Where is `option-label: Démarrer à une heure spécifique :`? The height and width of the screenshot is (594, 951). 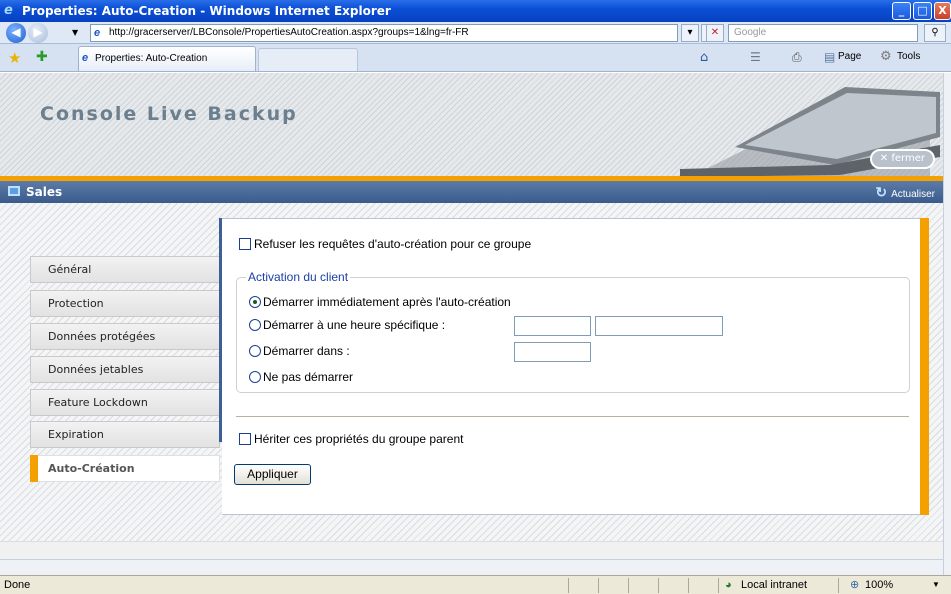 option-label: Démarrer à une heure spécifique : is located at coordinates (354, 325).